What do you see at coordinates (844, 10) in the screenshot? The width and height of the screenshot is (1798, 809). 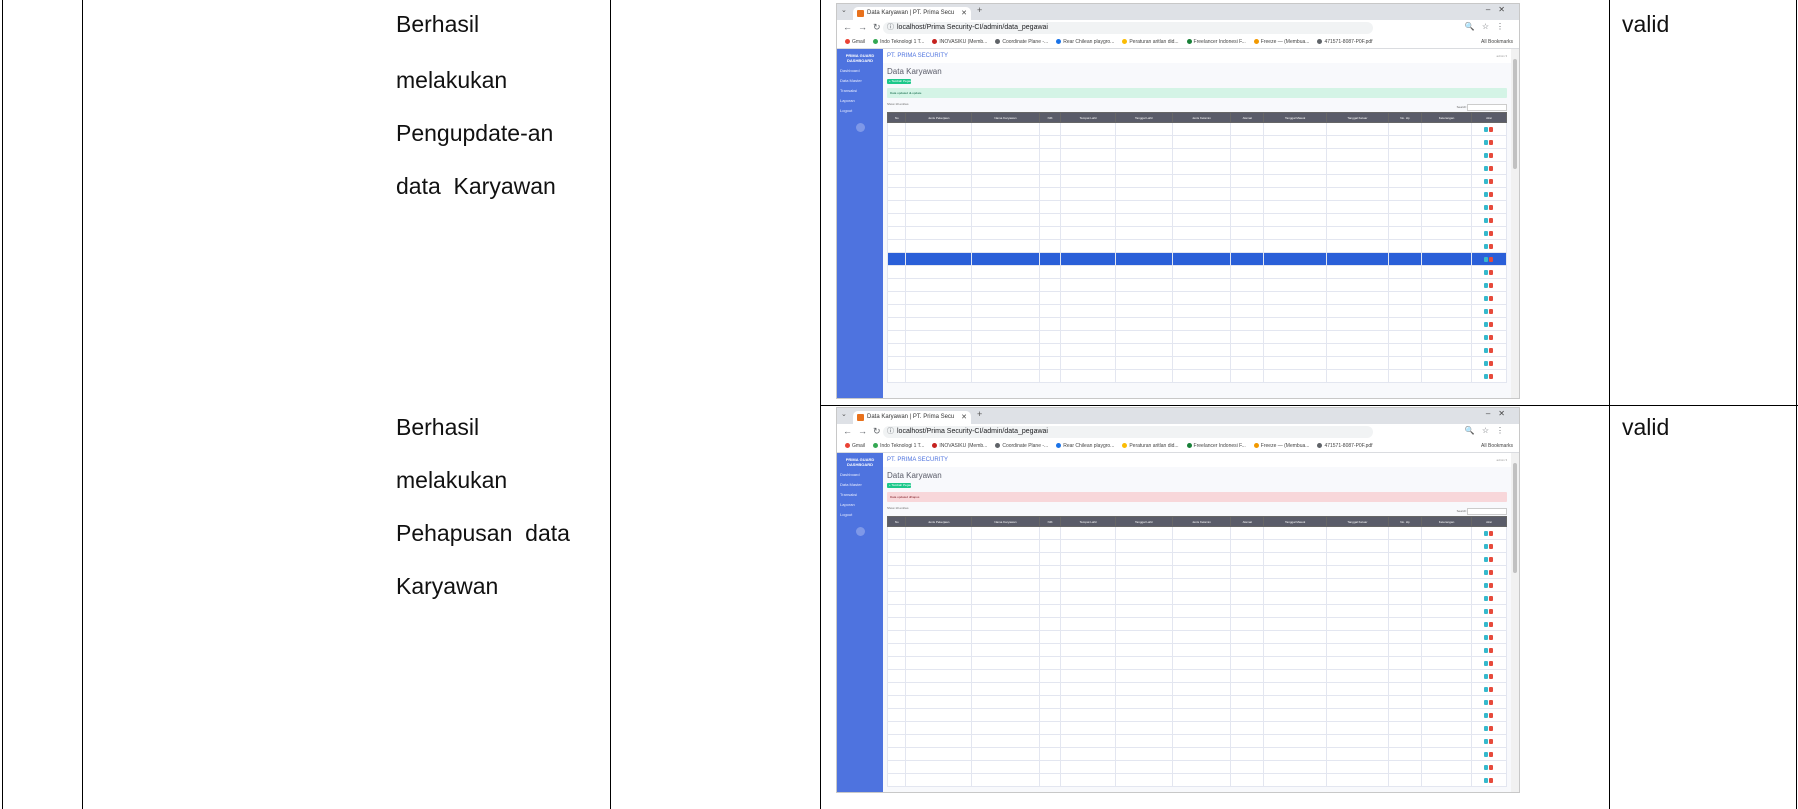 I see `tab-search-icon: ⌄` at bounding box center [844, 10].